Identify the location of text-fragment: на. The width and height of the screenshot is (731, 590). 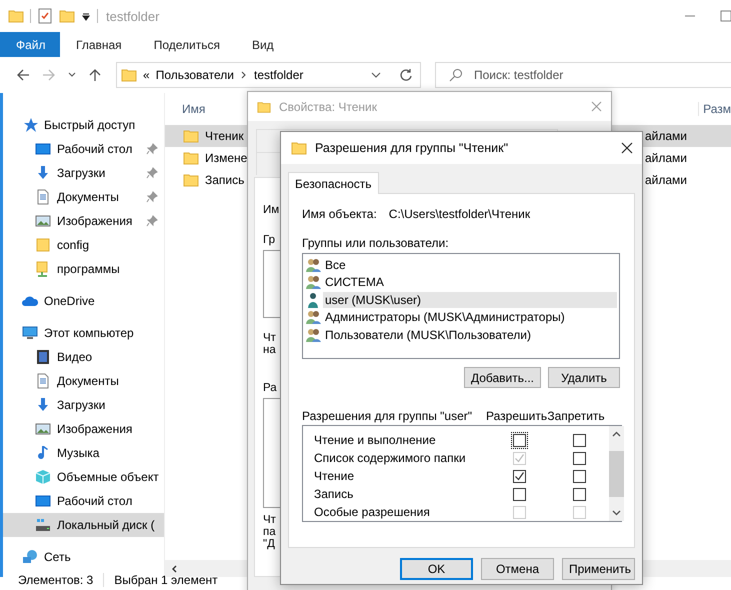
(269, 350).